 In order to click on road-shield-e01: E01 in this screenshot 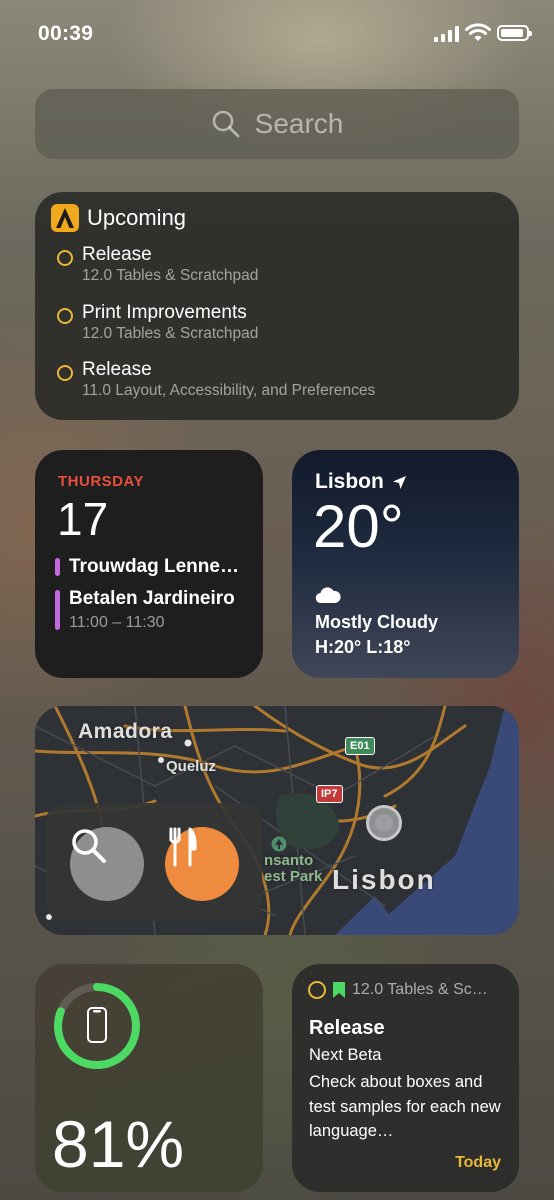, I will do `click(360, 746)`.